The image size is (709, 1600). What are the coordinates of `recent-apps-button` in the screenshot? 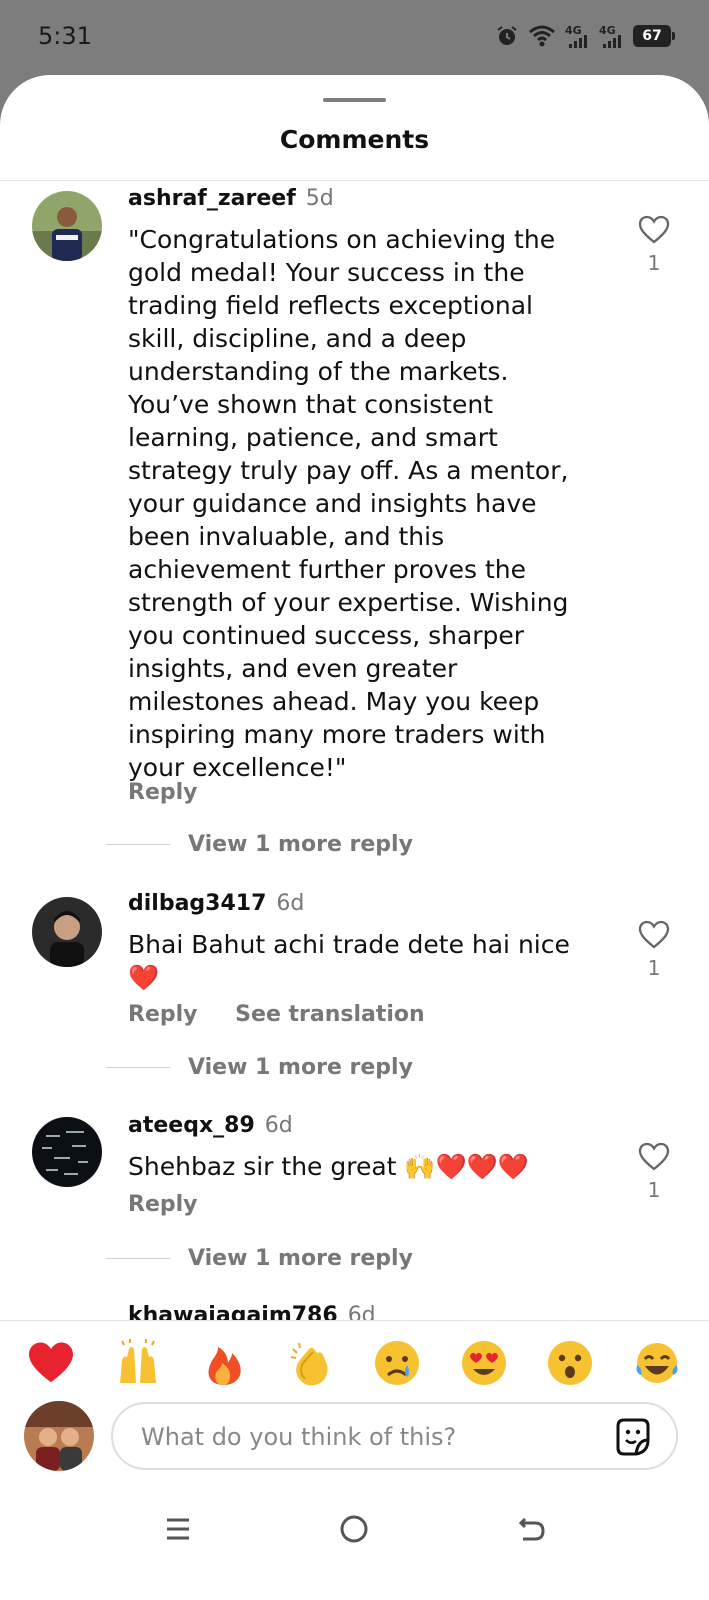 It's located at (178, 1529).